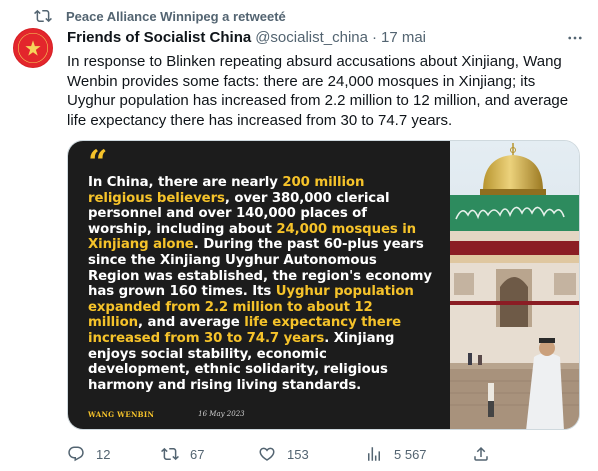 This screenshot has width=598, height=471. What do you see at coordinates (182, 454) in the screenshot?
I see `retweet-button: 67` at bounding box center [182, 454].